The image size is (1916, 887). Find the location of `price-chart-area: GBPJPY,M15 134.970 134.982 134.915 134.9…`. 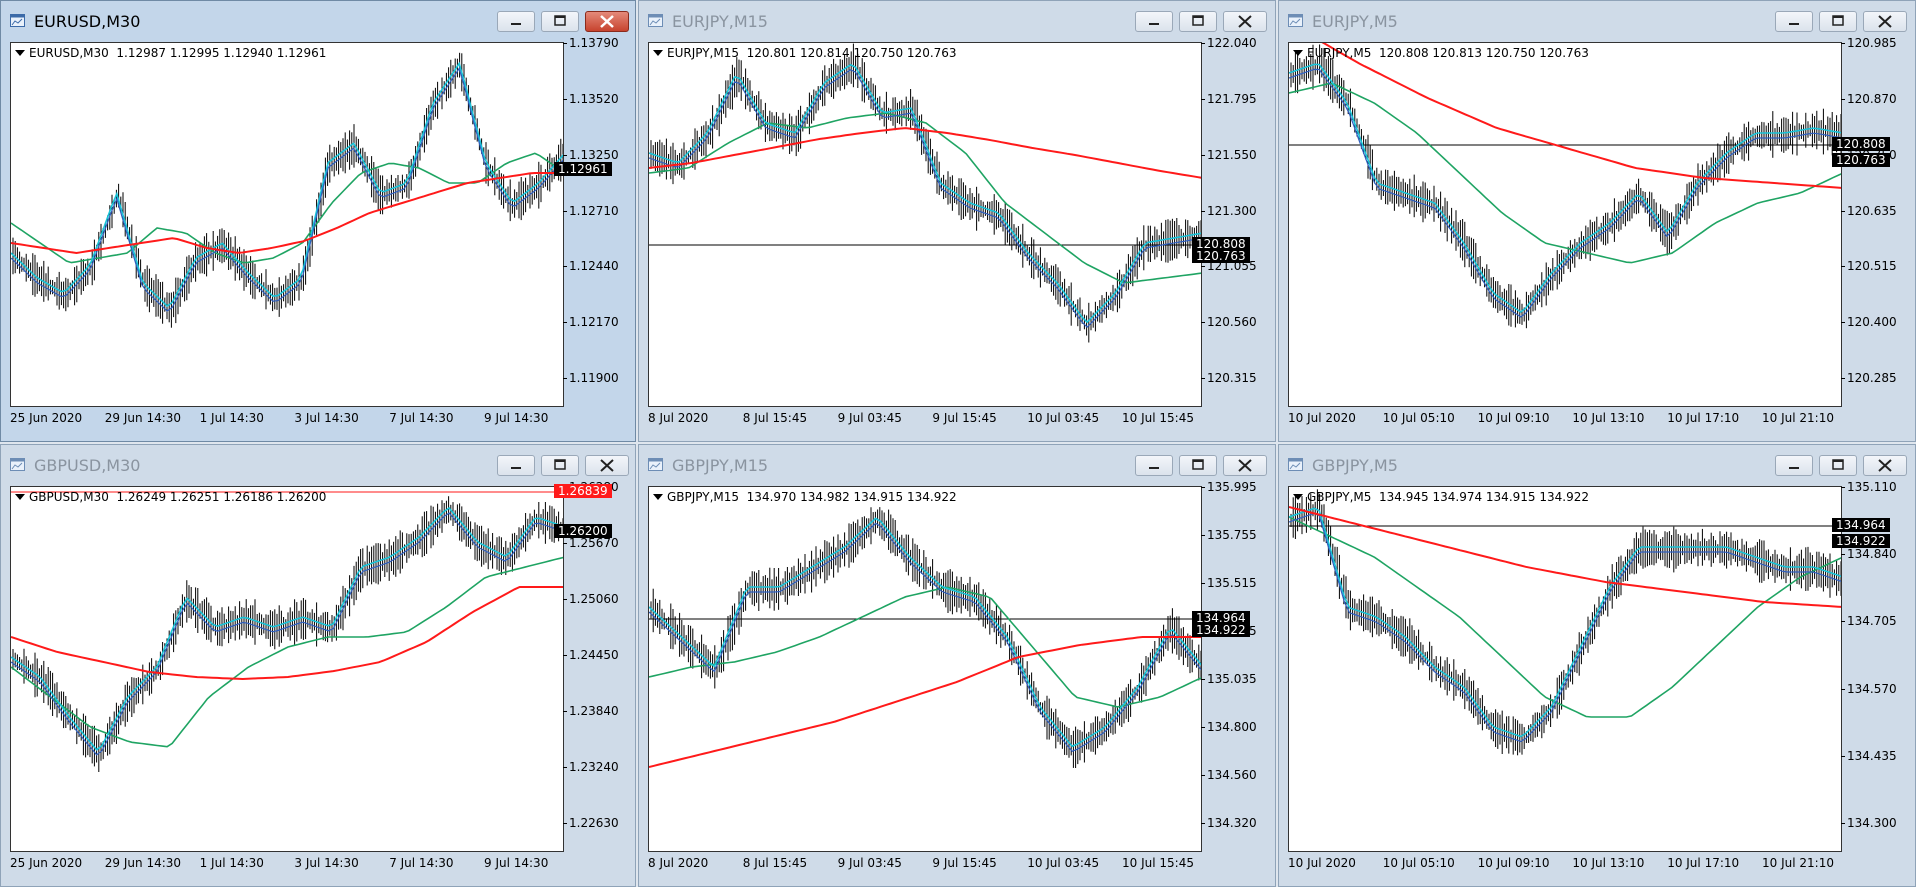

price-chart-area: GBPJPY,M15 134.970 134.982 134.915 134.9… is located at coordinates (925, 669).